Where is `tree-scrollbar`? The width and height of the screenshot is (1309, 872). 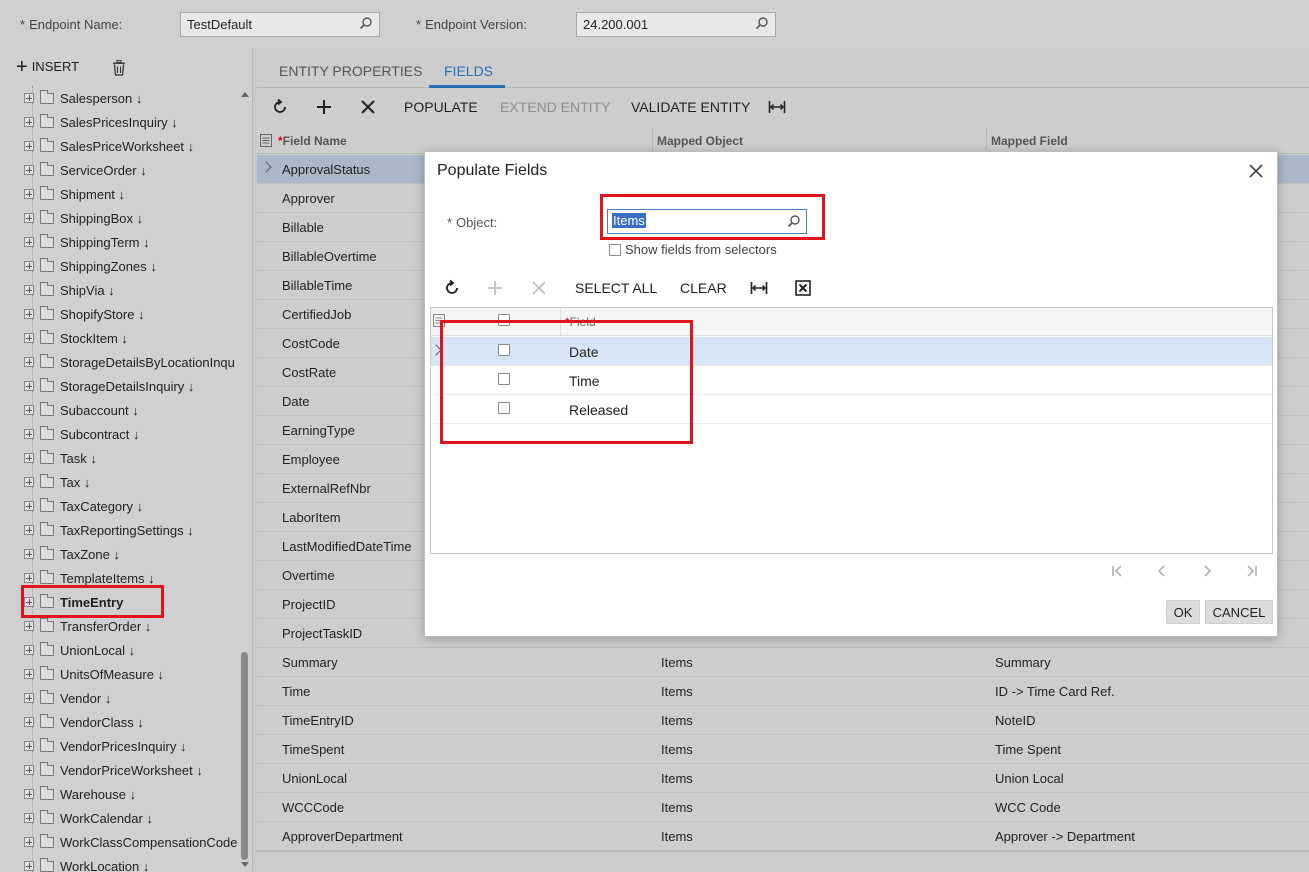
tree-scrollbar is located at coordinates (245, 479).